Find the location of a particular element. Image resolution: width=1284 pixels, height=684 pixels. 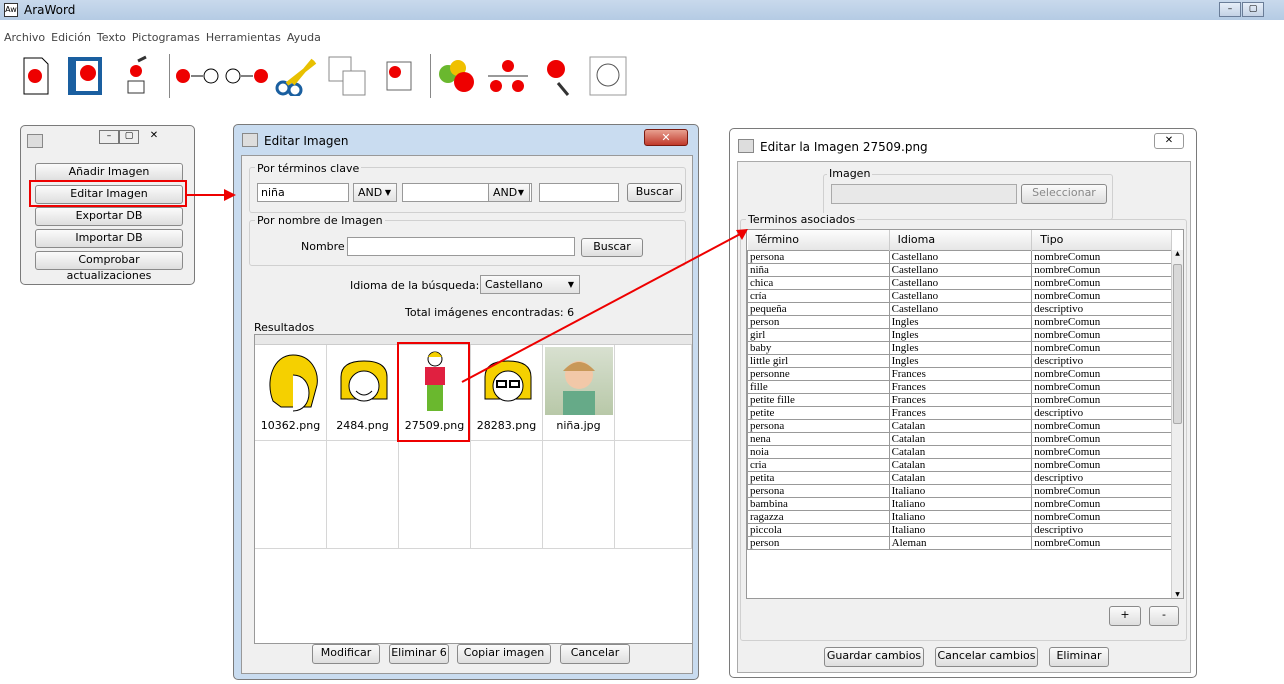

importar-db-button: Importar DB is located at coordinates (109, 238).